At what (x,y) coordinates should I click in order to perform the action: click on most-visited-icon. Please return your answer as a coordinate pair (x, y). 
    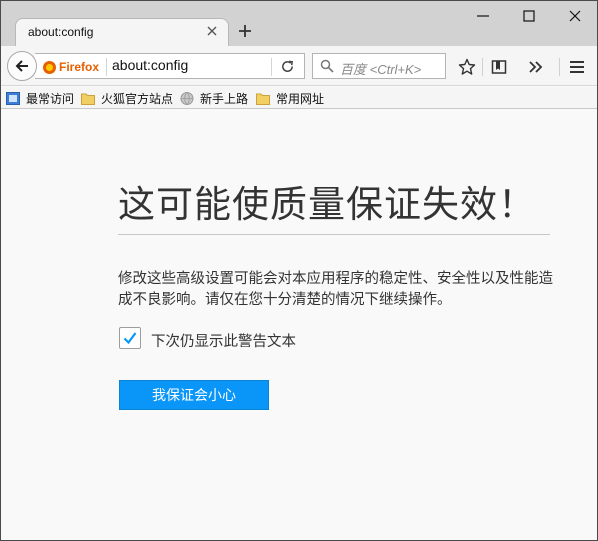
    Looking at the image, I should click on (13, 98).